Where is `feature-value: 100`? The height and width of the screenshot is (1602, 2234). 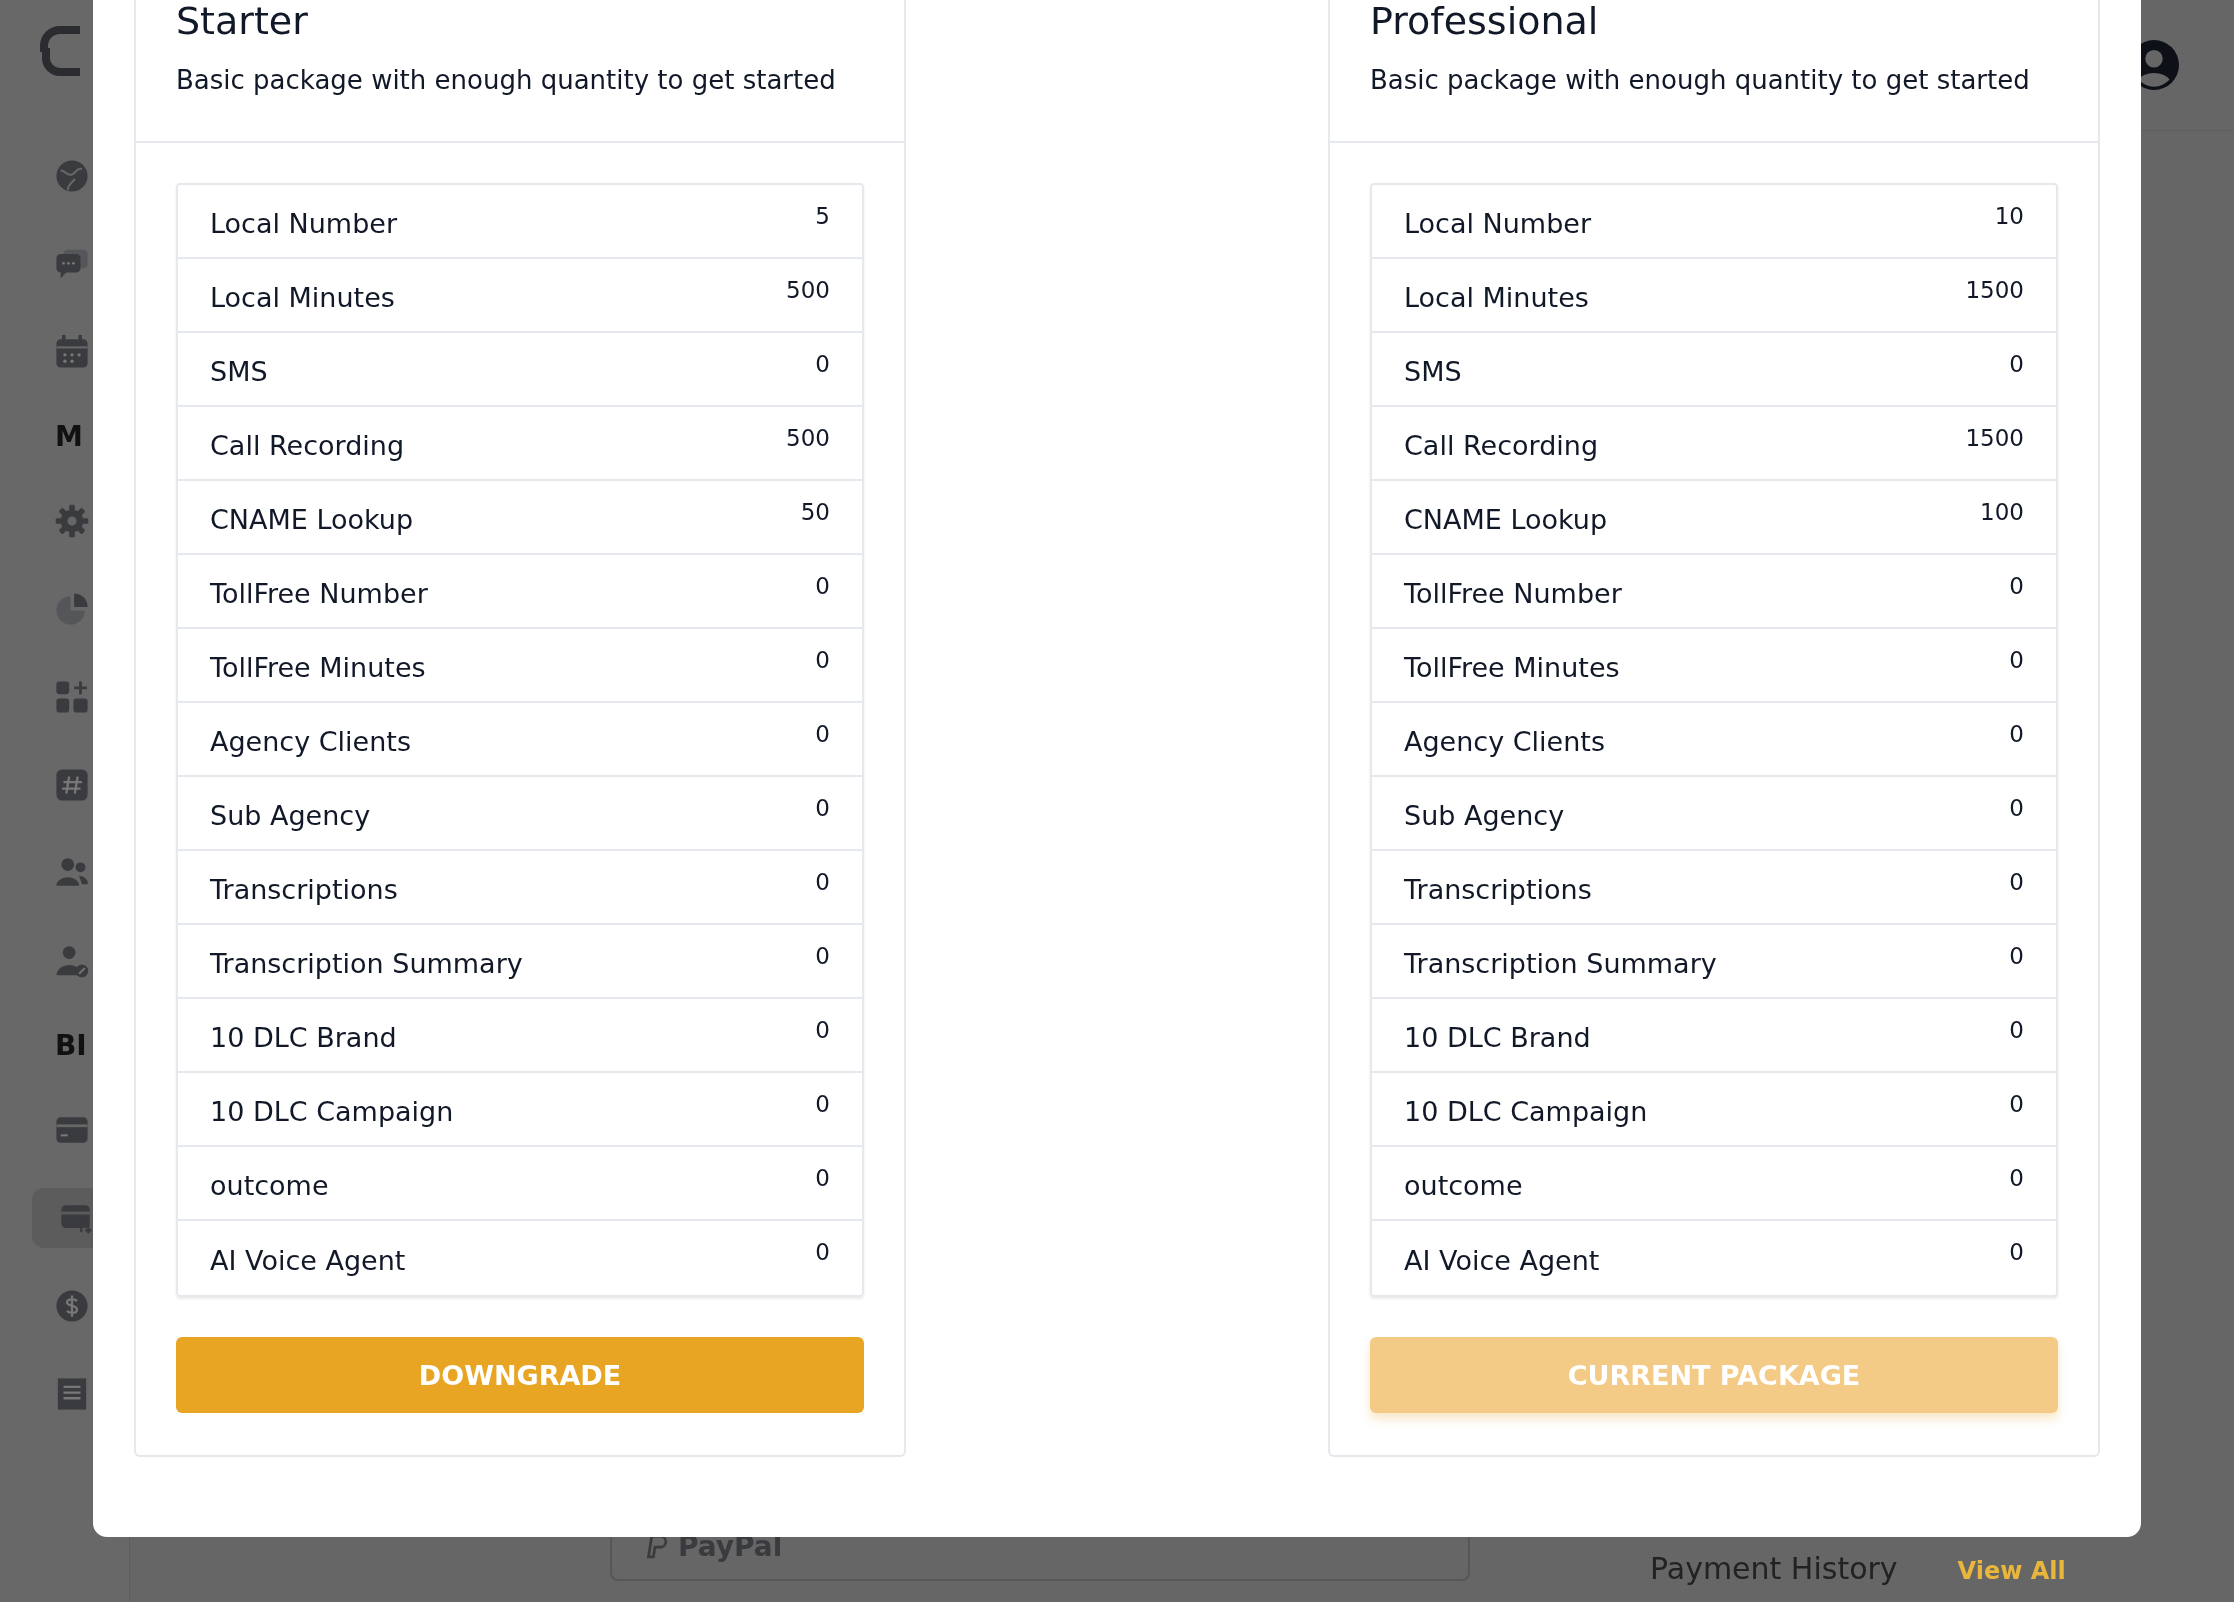
feature-value: 100 is located at coordinates (2002, 512).